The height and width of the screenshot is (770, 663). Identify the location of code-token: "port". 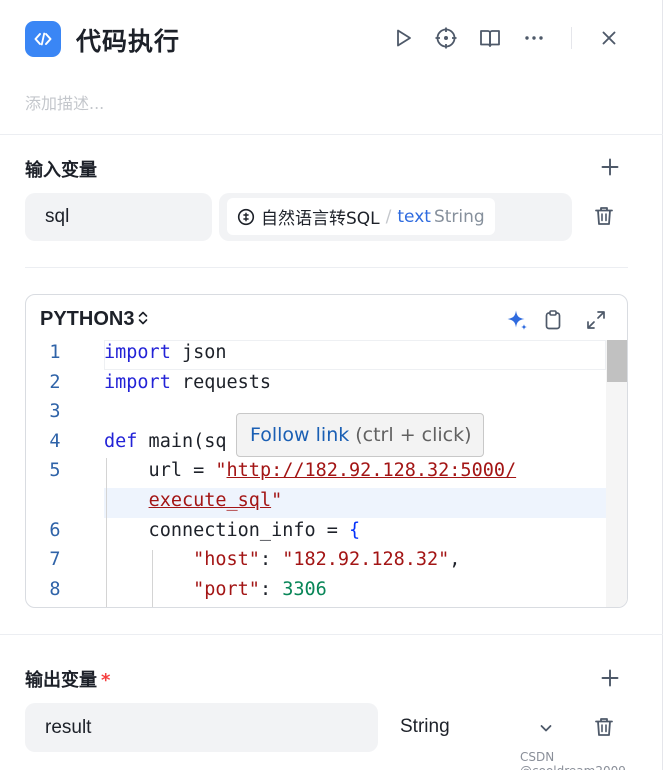
(226, 589).